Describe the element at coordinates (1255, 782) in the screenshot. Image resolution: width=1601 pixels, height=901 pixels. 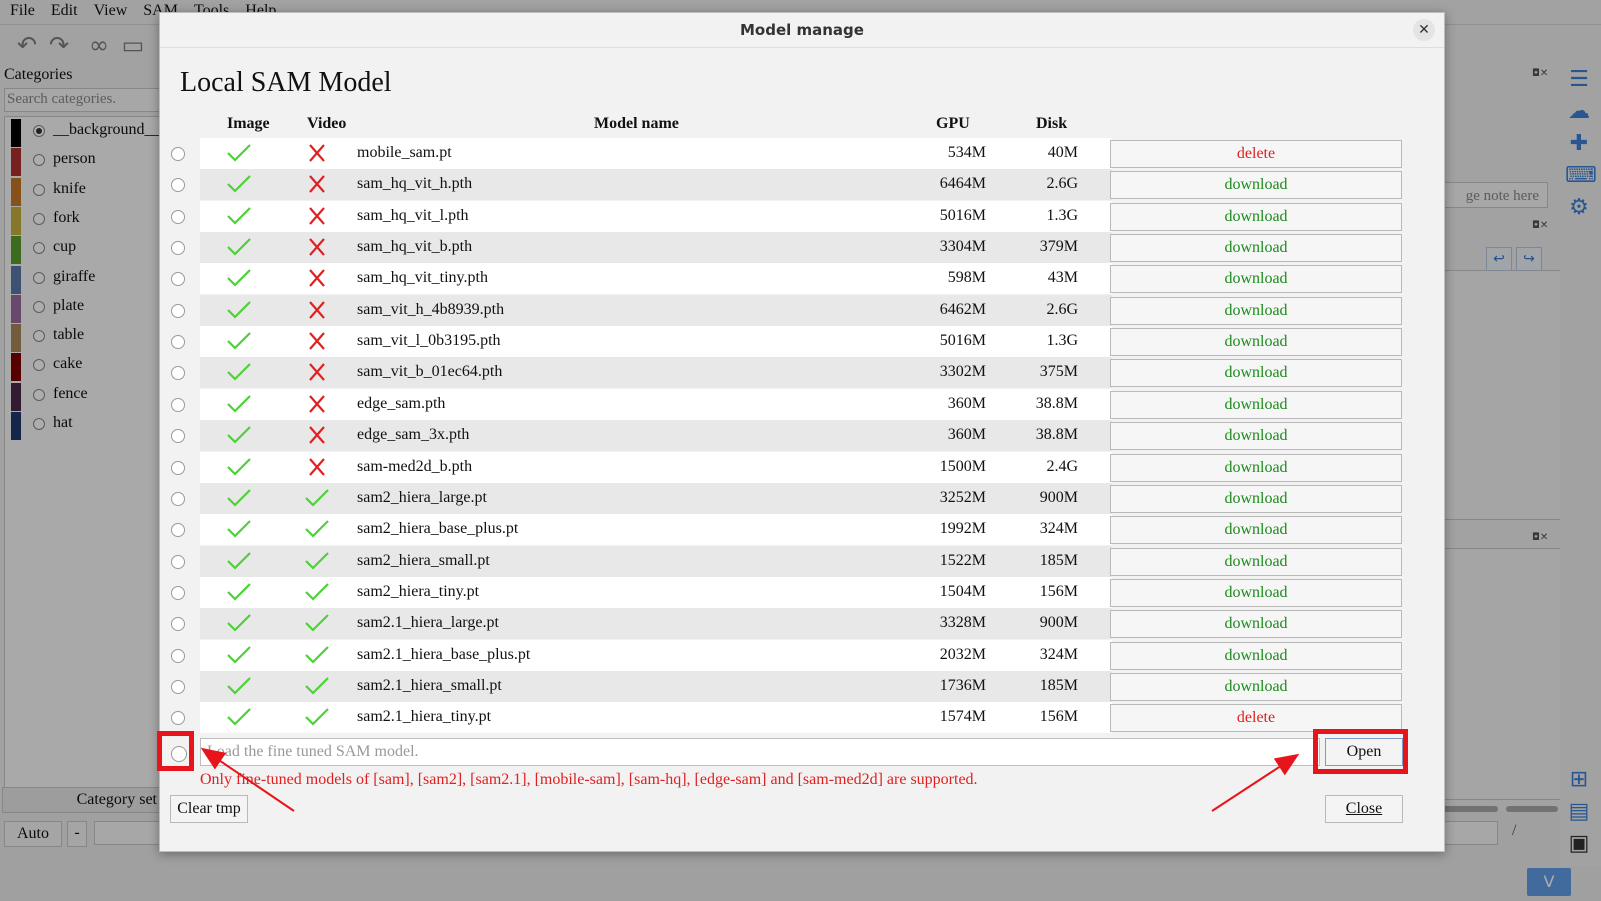
I see `arrow-to-open` at that location.